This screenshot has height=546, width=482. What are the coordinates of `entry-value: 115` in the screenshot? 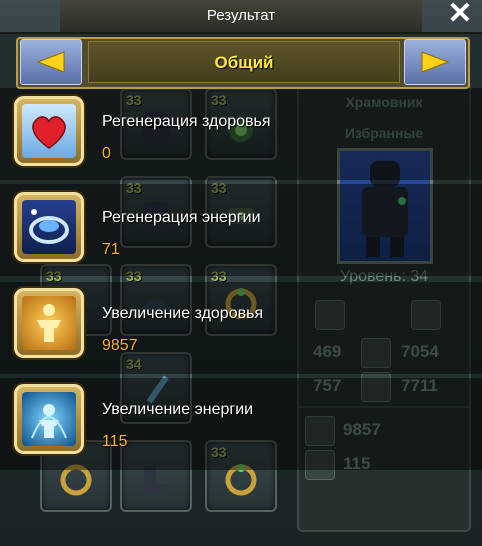 It's located at (115, 441).